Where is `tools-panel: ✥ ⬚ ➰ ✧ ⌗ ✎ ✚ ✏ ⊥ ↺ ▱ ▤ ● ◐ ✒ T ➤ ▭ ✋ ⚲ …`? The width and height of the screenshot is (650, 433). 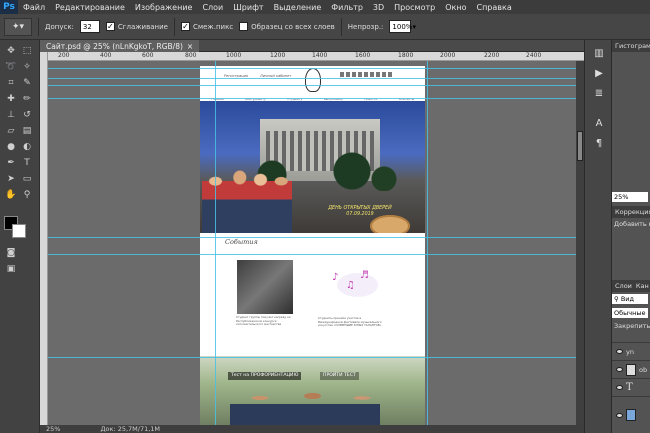
tools-panel: ✥ ⬚ ➰ ✧ ⌗ ✎ ✚ ✏ ⊥ ↺ ▱ ▤ ● ◐ ✒ T ➤ ▭ ✋ ⚲ … is located at coordinates (20, 236).